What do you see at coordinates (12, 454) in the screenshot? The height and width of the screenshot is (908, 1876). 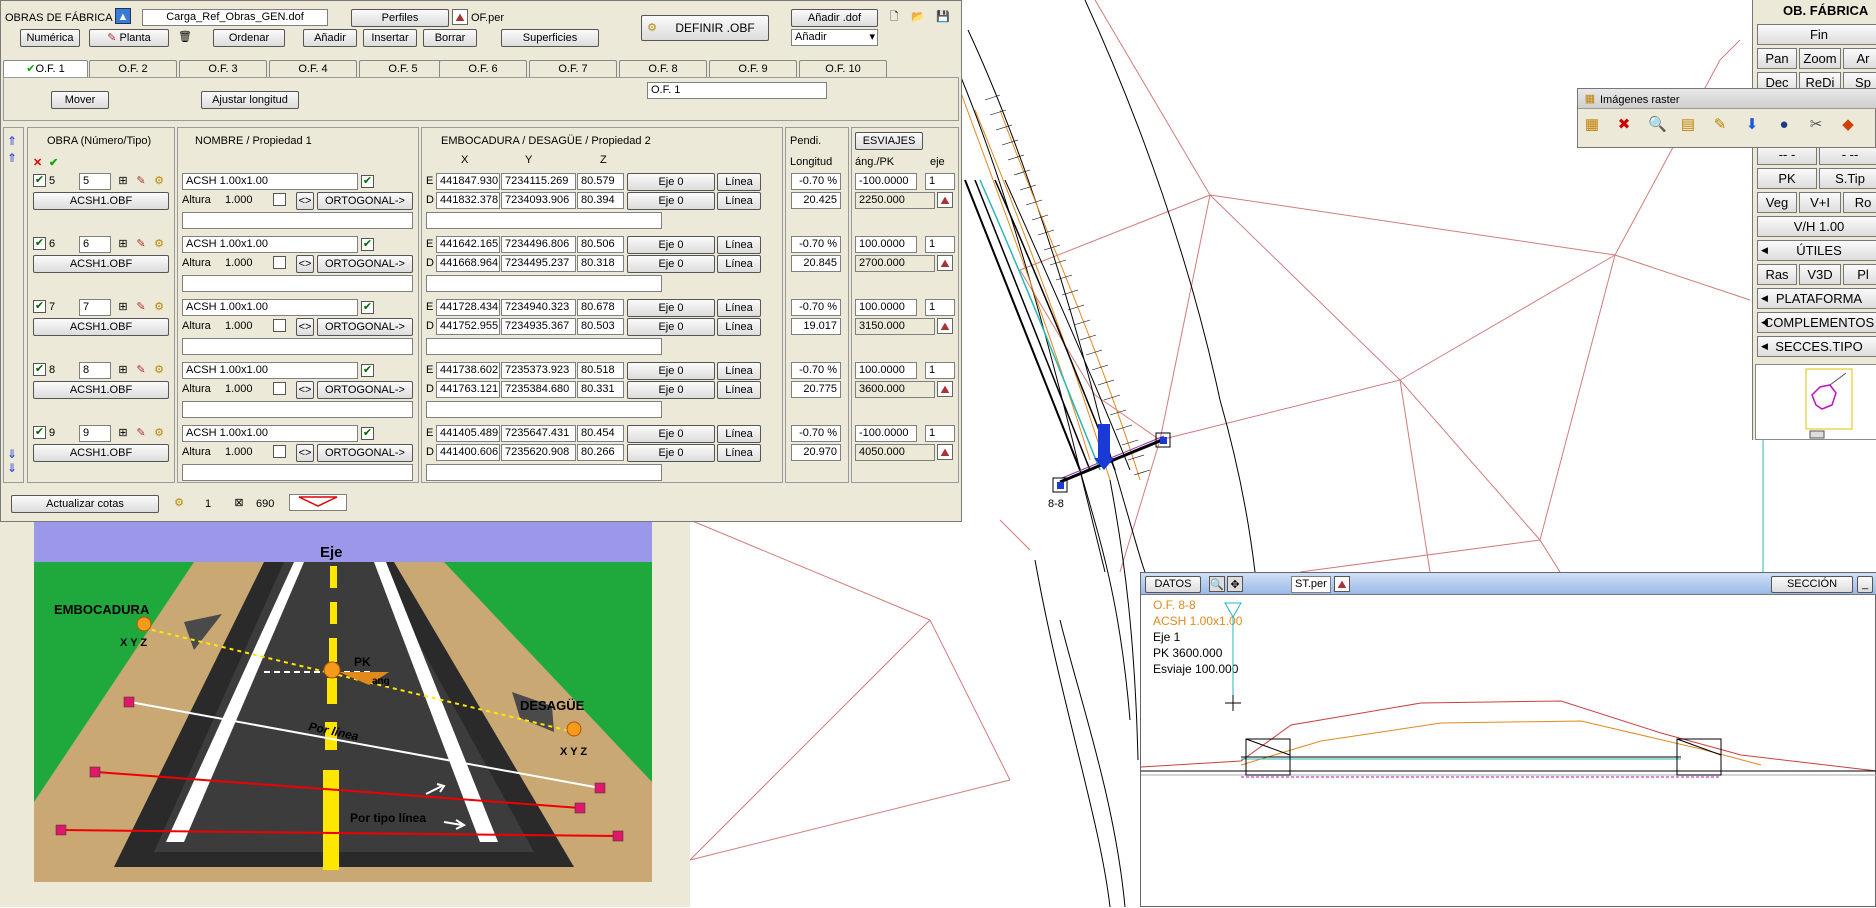 I see `scroll-down-icon: ⇓` at bounding box center [12, 454].